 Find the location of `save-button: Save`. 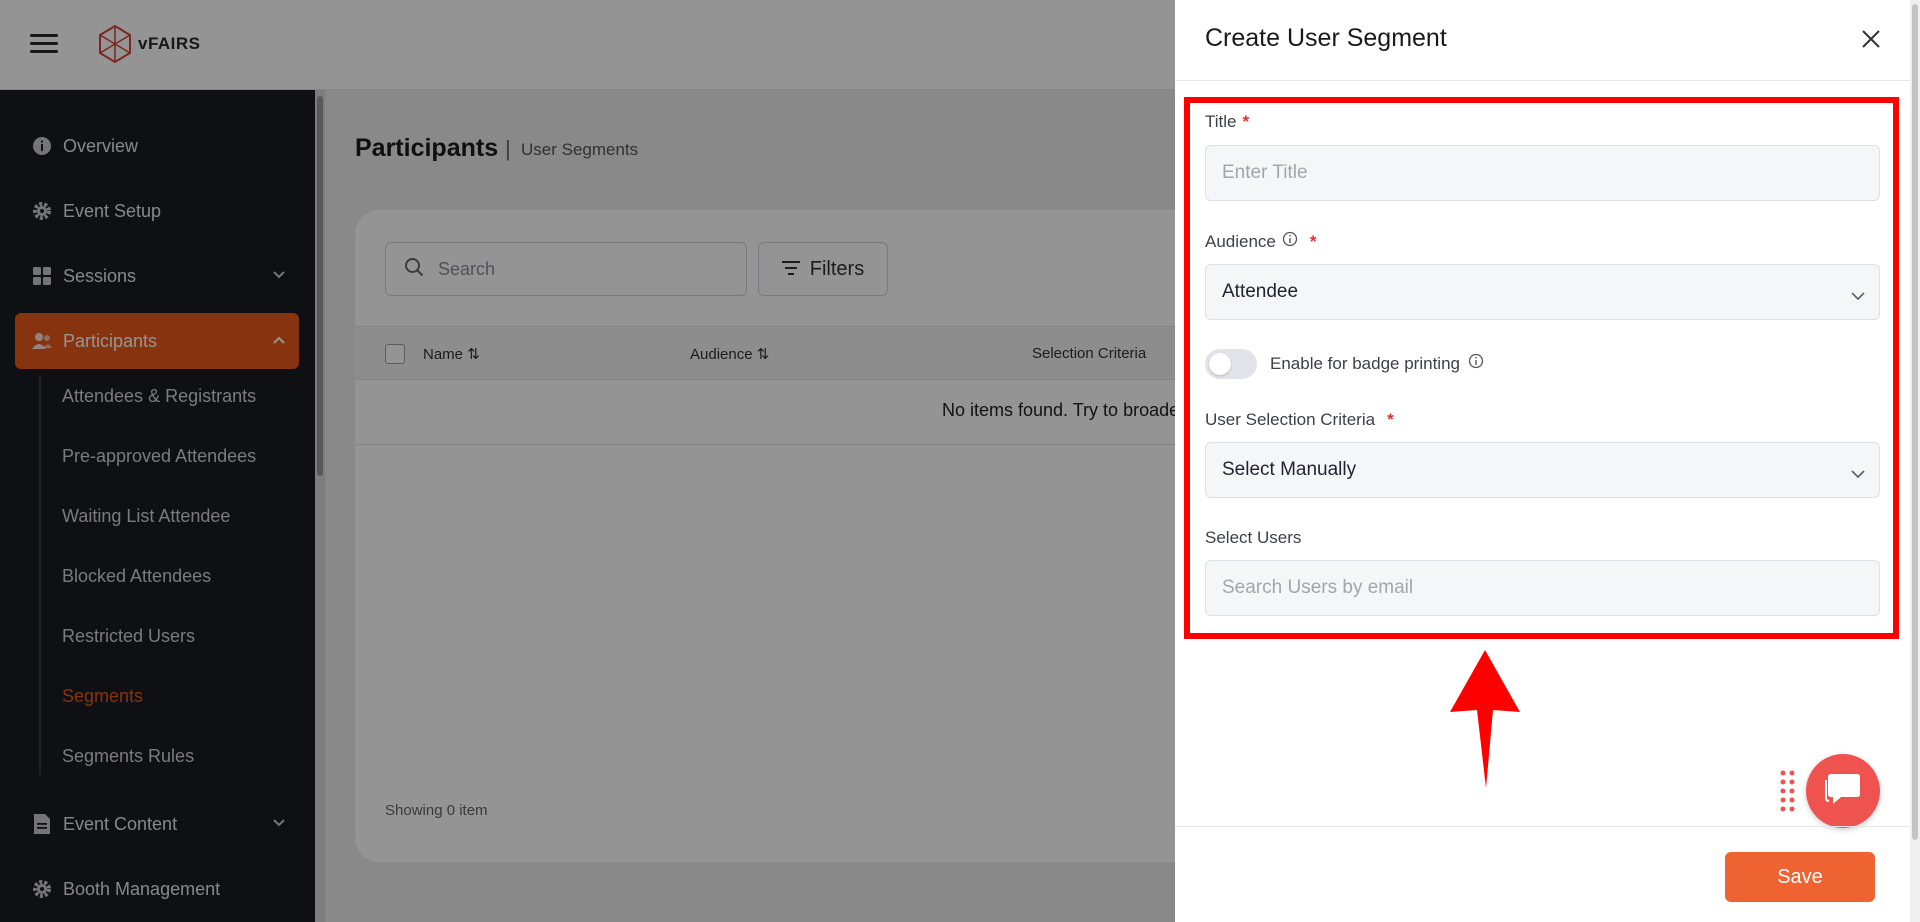

save-button: Save is located at coordinates (1800, 877).